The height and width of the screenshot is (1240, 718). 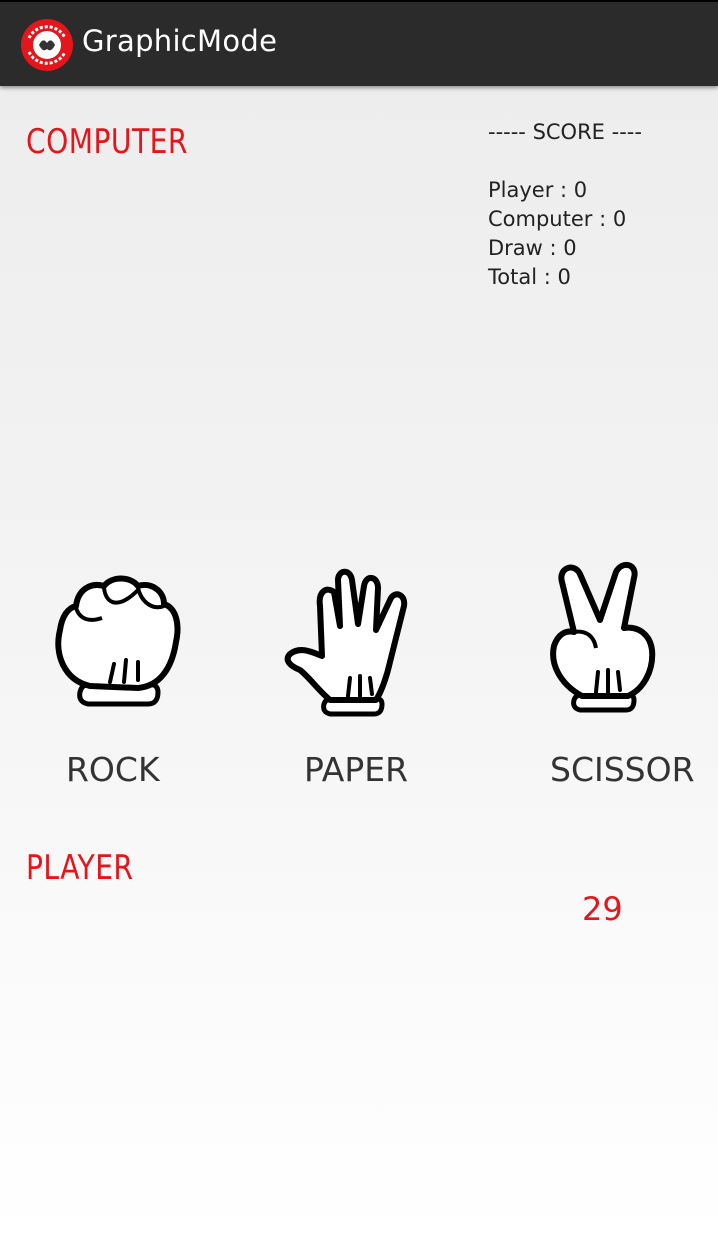 What do you see at coordinates (532, 248) in the screenshot?
I see `draw-score: Draw : 0` at bounding box center [532, 248].